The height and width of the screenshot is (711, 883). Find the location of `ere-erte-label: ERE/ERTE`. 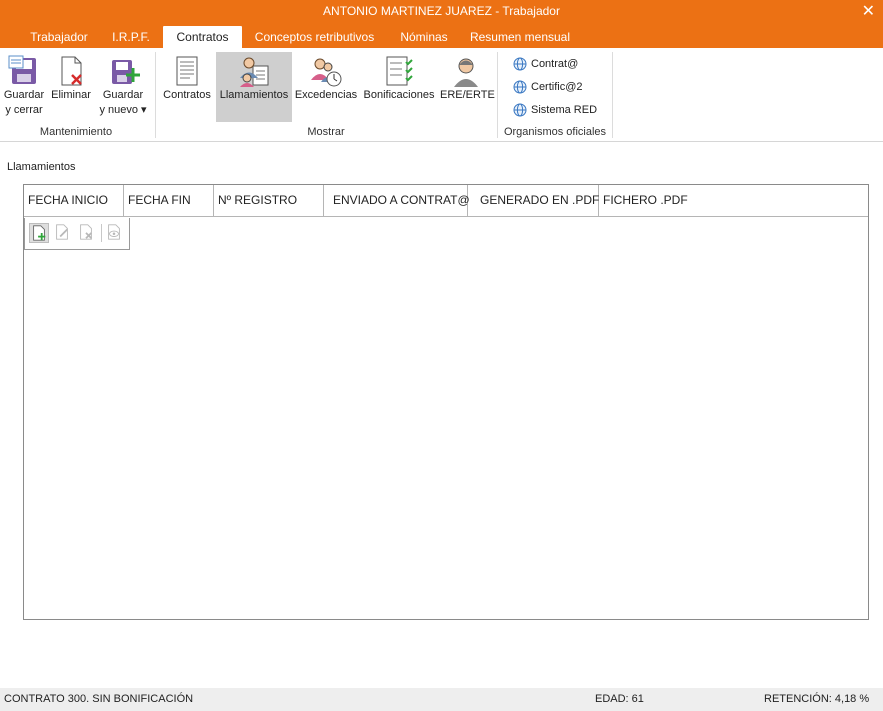

ere-erte-label: ERE/ERTE is located at coordinates (467, 95).